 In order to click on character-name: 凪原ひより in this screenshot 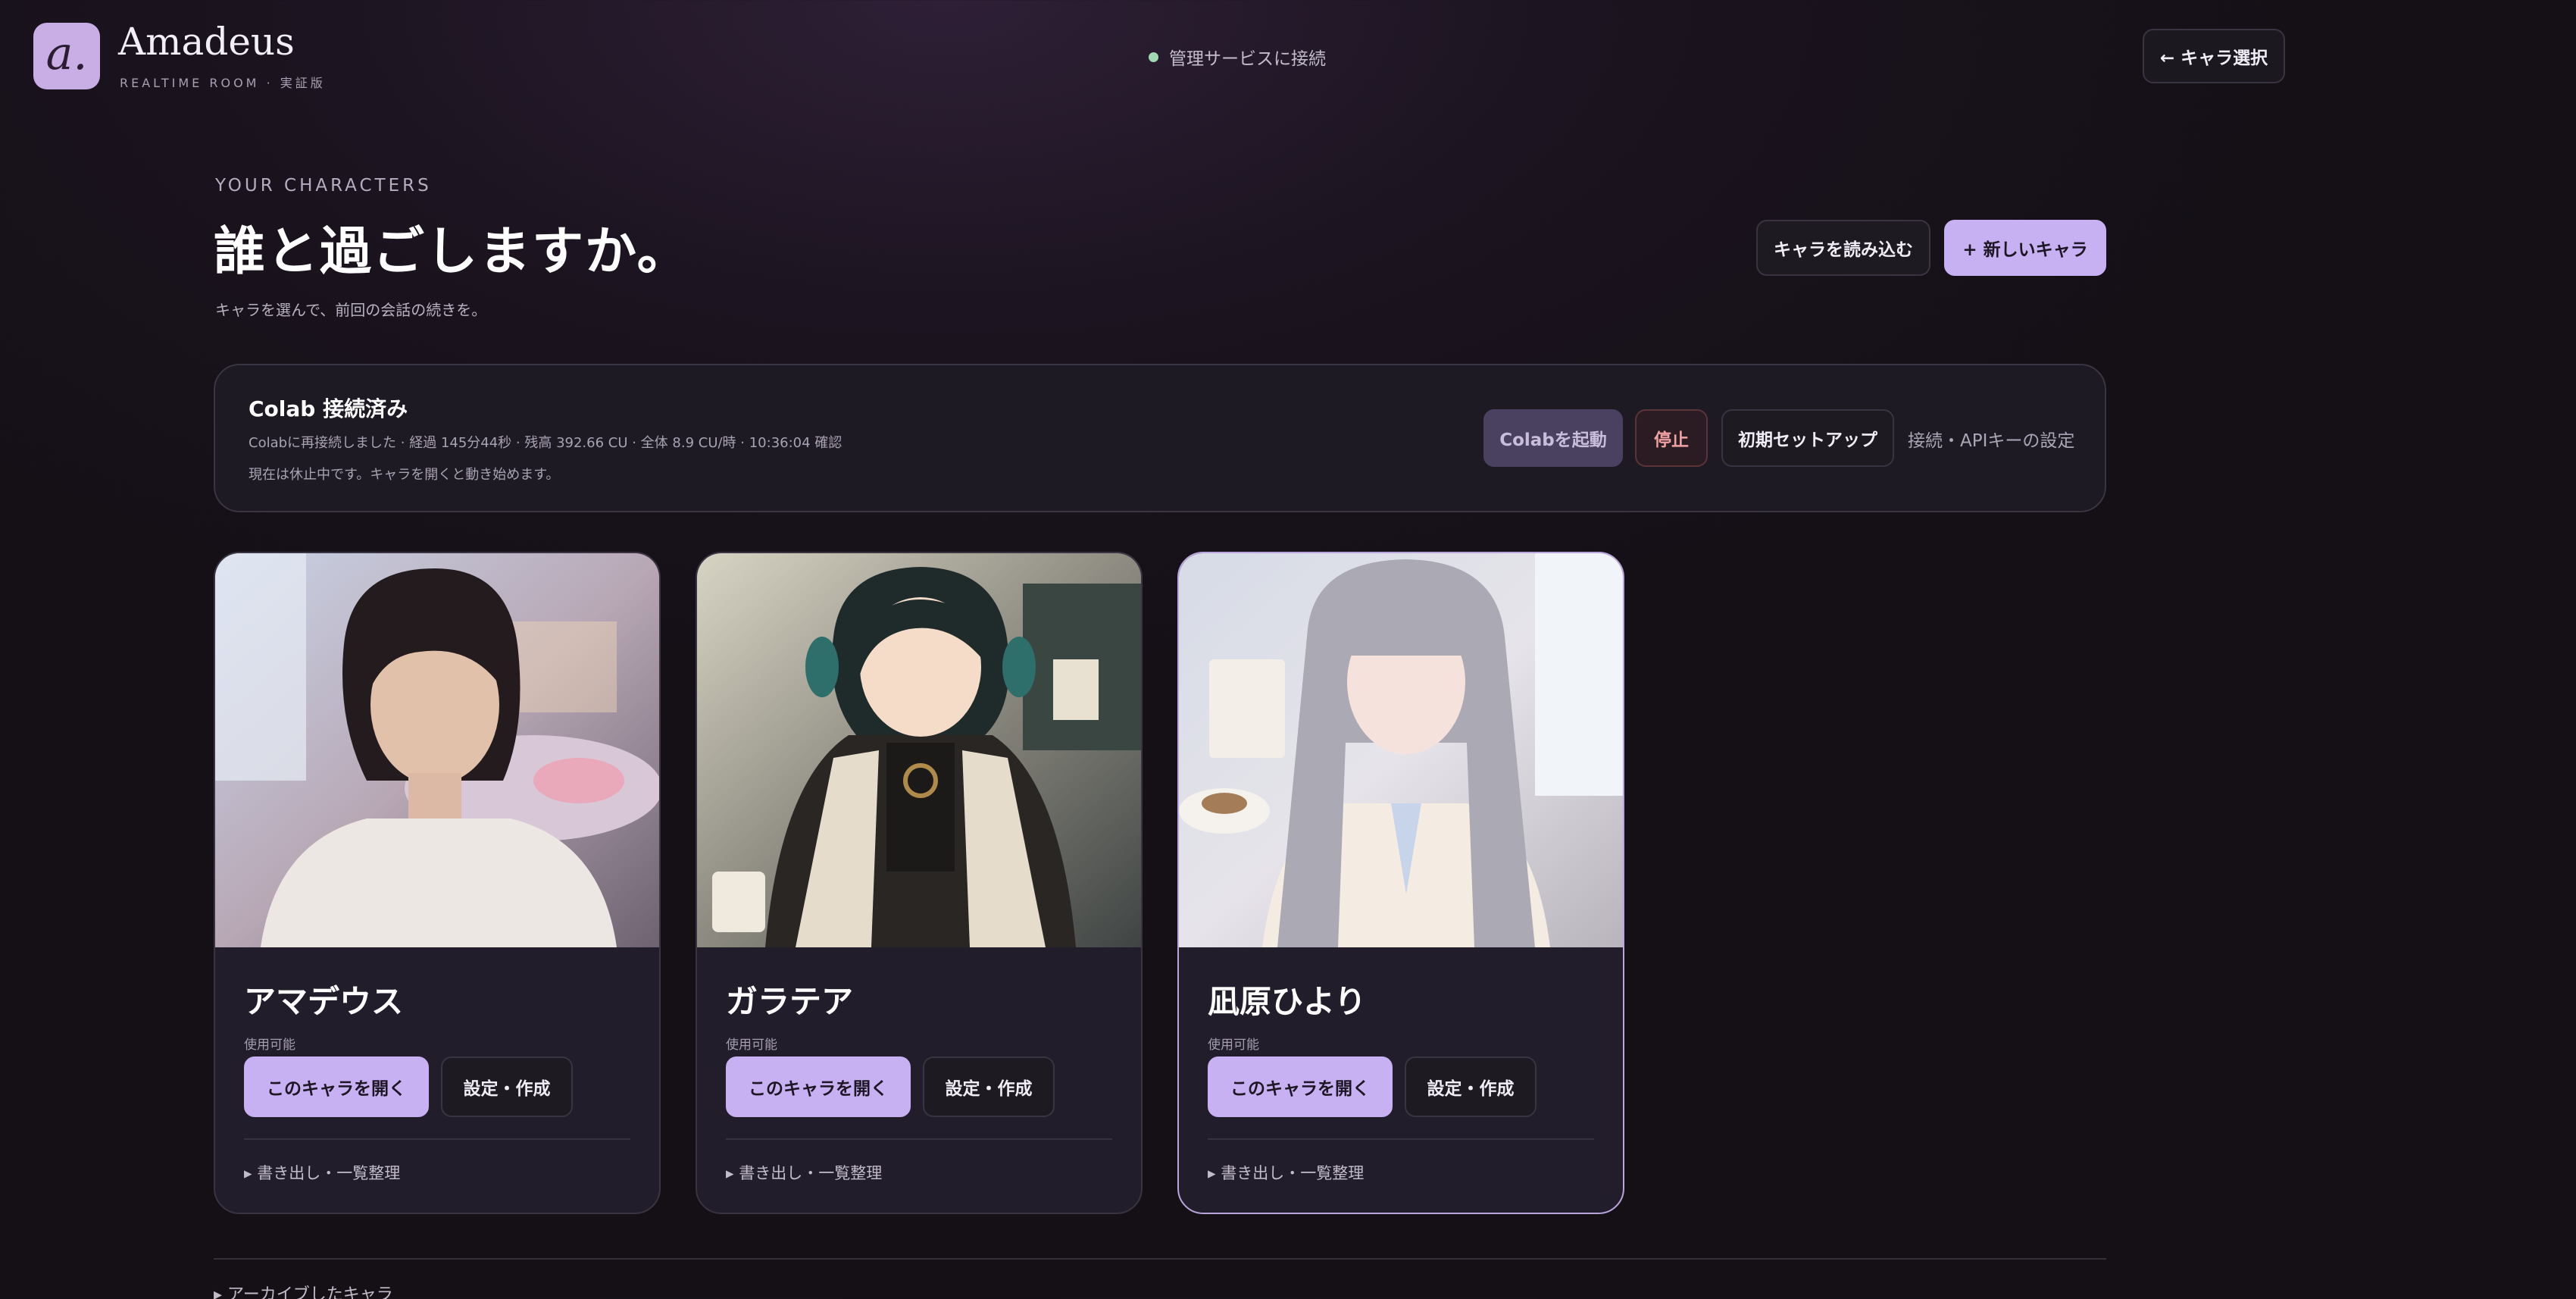, I will do `click(1287, 1001)`.